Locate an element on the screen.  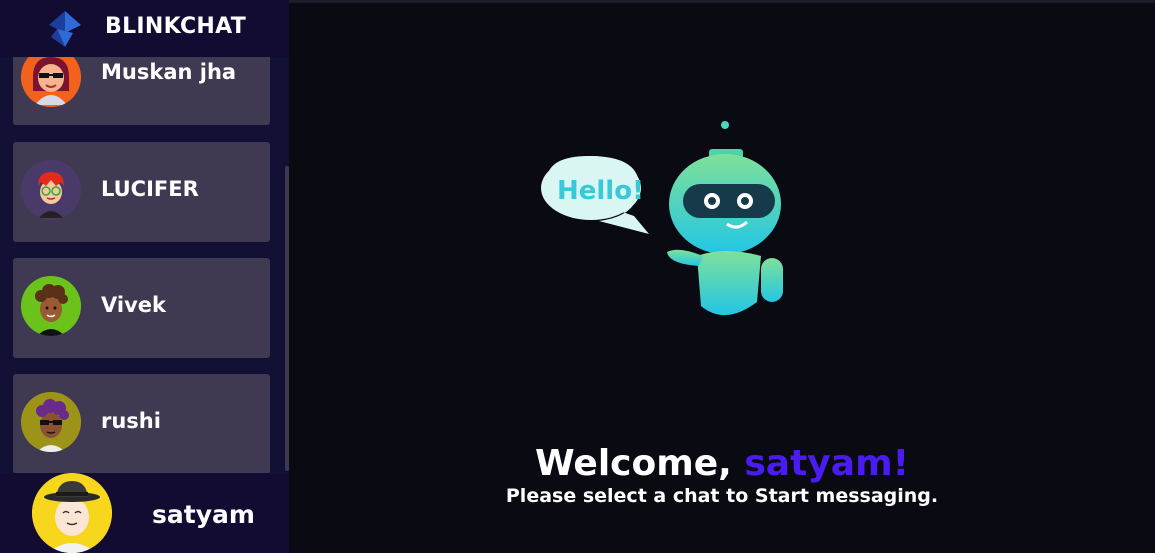
contact-name: Muskan jha is located at coordinates (169, 72).